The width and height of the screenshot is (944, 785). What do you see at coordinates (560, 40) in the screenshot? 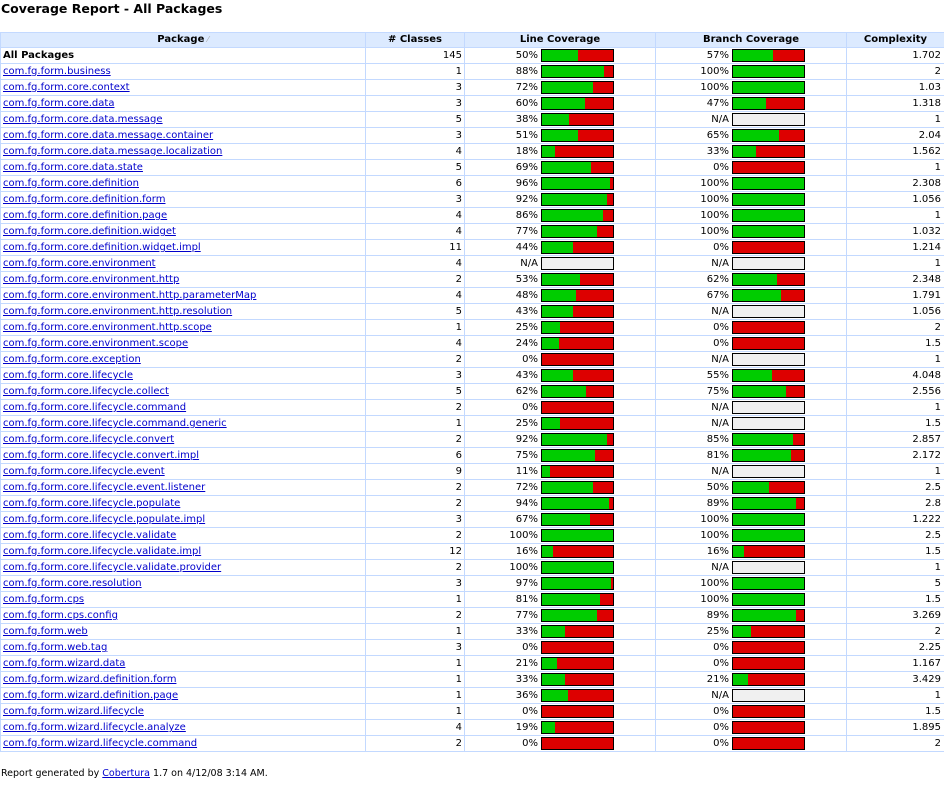
I see `line-coverage-column-header: Line Coverage` at bounding box center [560, 40].